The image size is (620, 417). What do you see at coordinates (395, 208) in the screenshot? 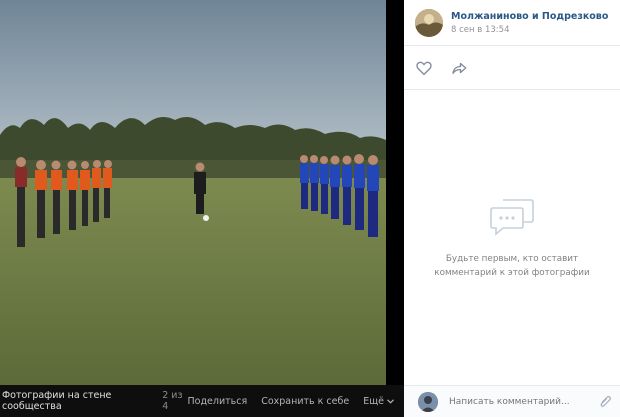
I see `viewer-divider` at bounding box center [395, 208].